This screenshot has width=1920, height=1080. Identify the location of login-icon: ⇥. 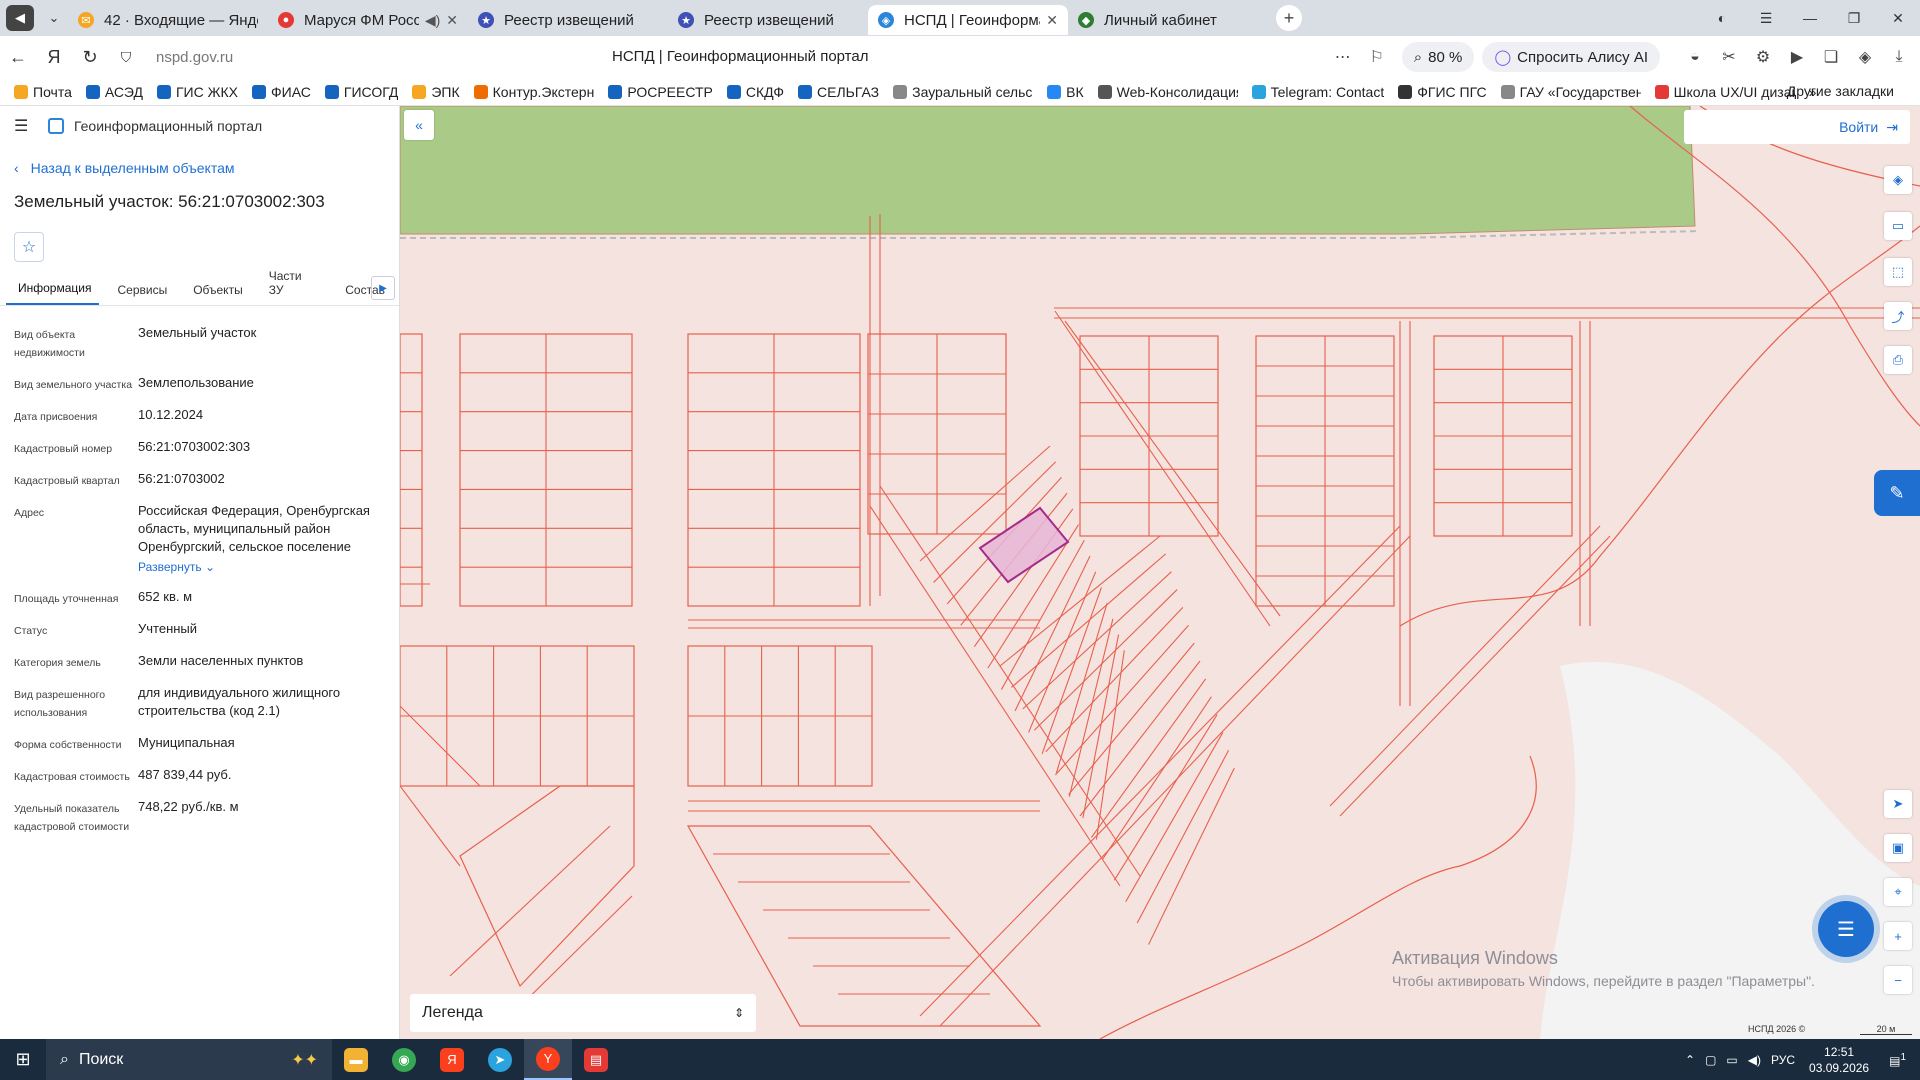
(1892, 126).